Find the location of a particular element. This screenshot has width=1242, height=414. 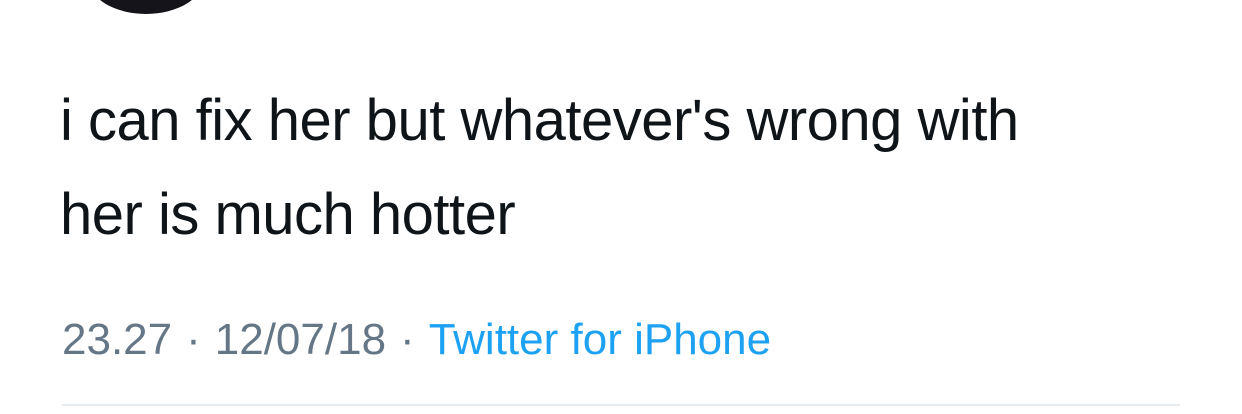

tweet-source-link: Twitter for iPhone is located at coordinates (600, 339).